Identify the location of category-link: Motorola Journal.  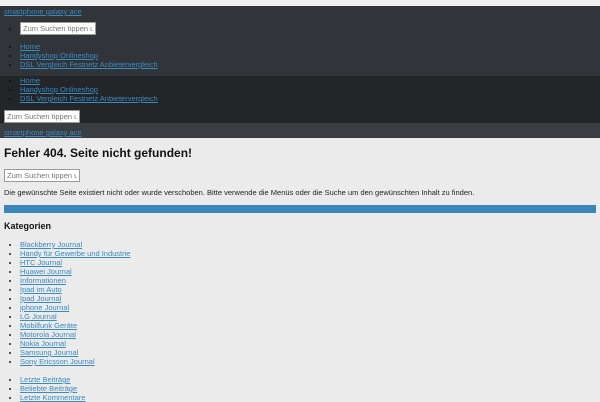
(48, 334).